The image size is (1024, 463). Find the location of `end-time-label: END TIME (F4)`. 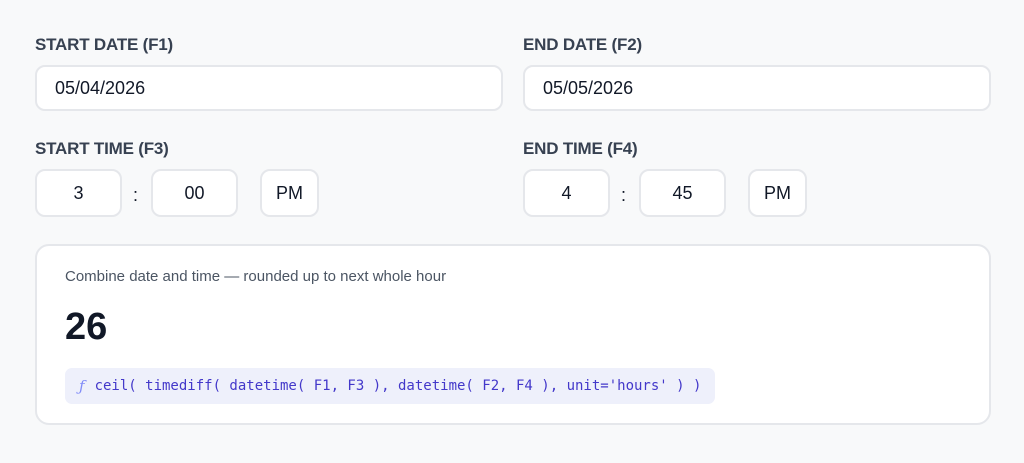

end-time-label: END TIME (F4) is located at coordinates (580, 148).